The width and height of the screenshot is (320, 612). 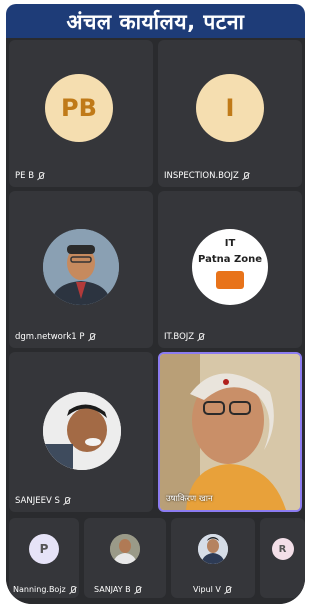 What do you see at coordinates (179, 337) in the screenshot?
I see `participant-name: IT.BOJZ` at bounding box center [179, 337].